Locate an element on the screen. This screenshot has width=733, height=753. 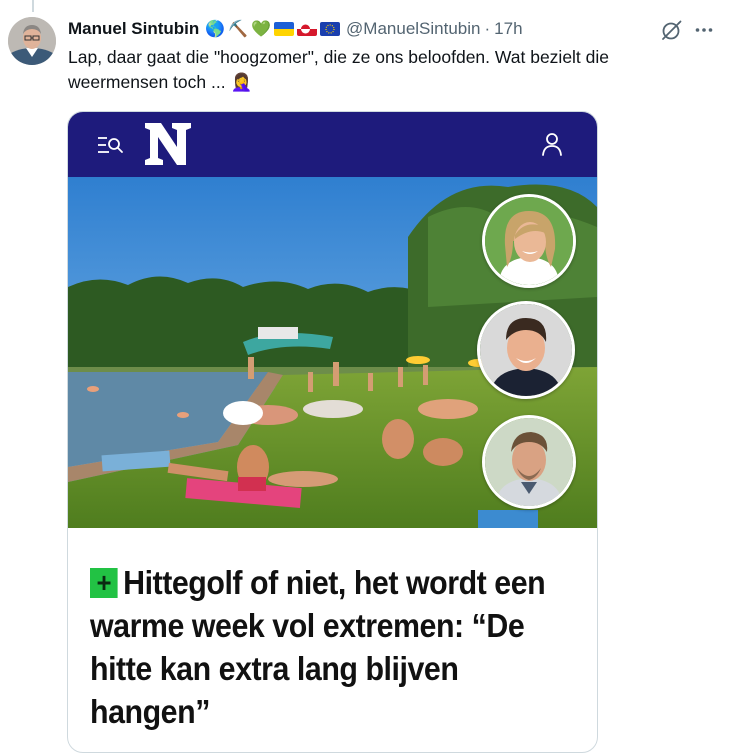
pick-emoji: ⛏️ is located at coordinates (238, 29).